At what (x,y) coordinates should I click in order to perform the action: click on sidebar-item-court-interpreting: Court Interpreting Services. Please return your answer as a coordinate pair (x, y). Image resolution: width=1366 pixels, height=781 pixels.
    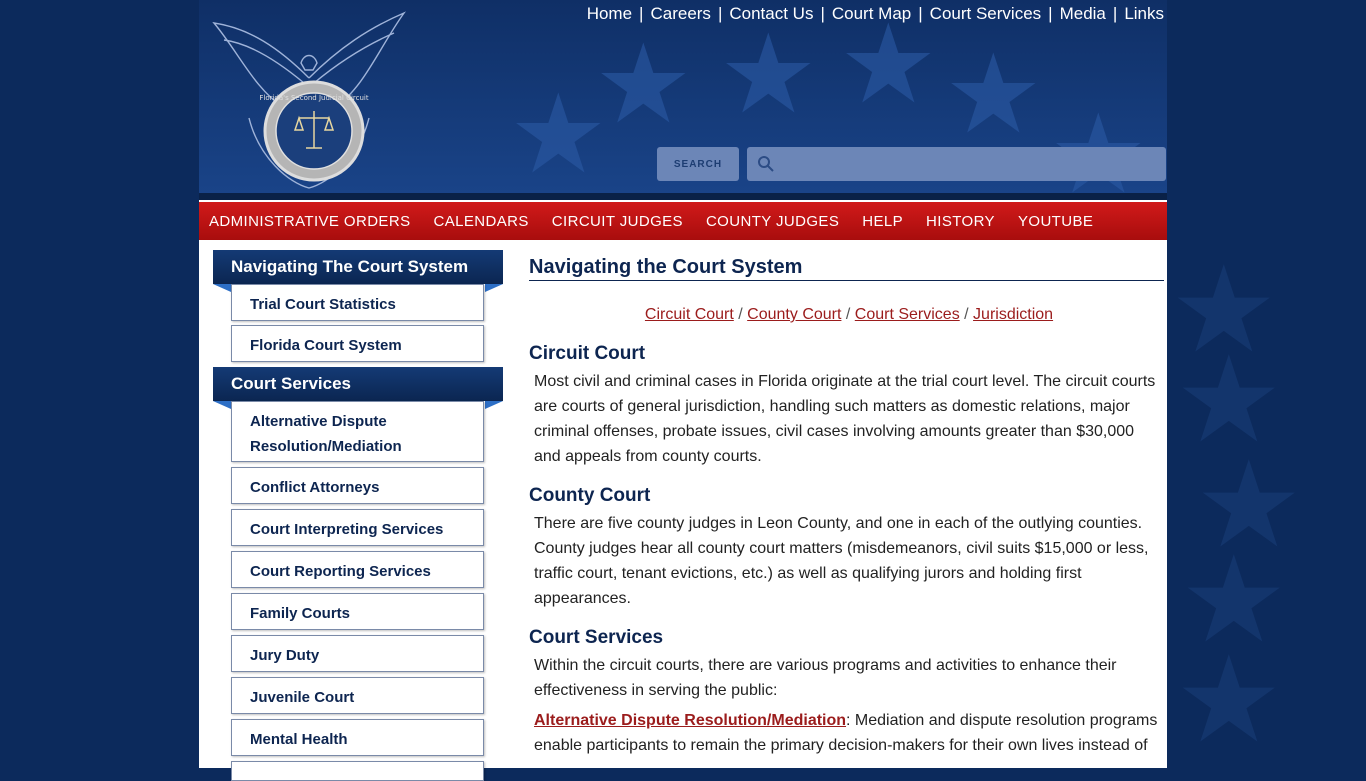
    Looking at the image, I should click on (357, 527).